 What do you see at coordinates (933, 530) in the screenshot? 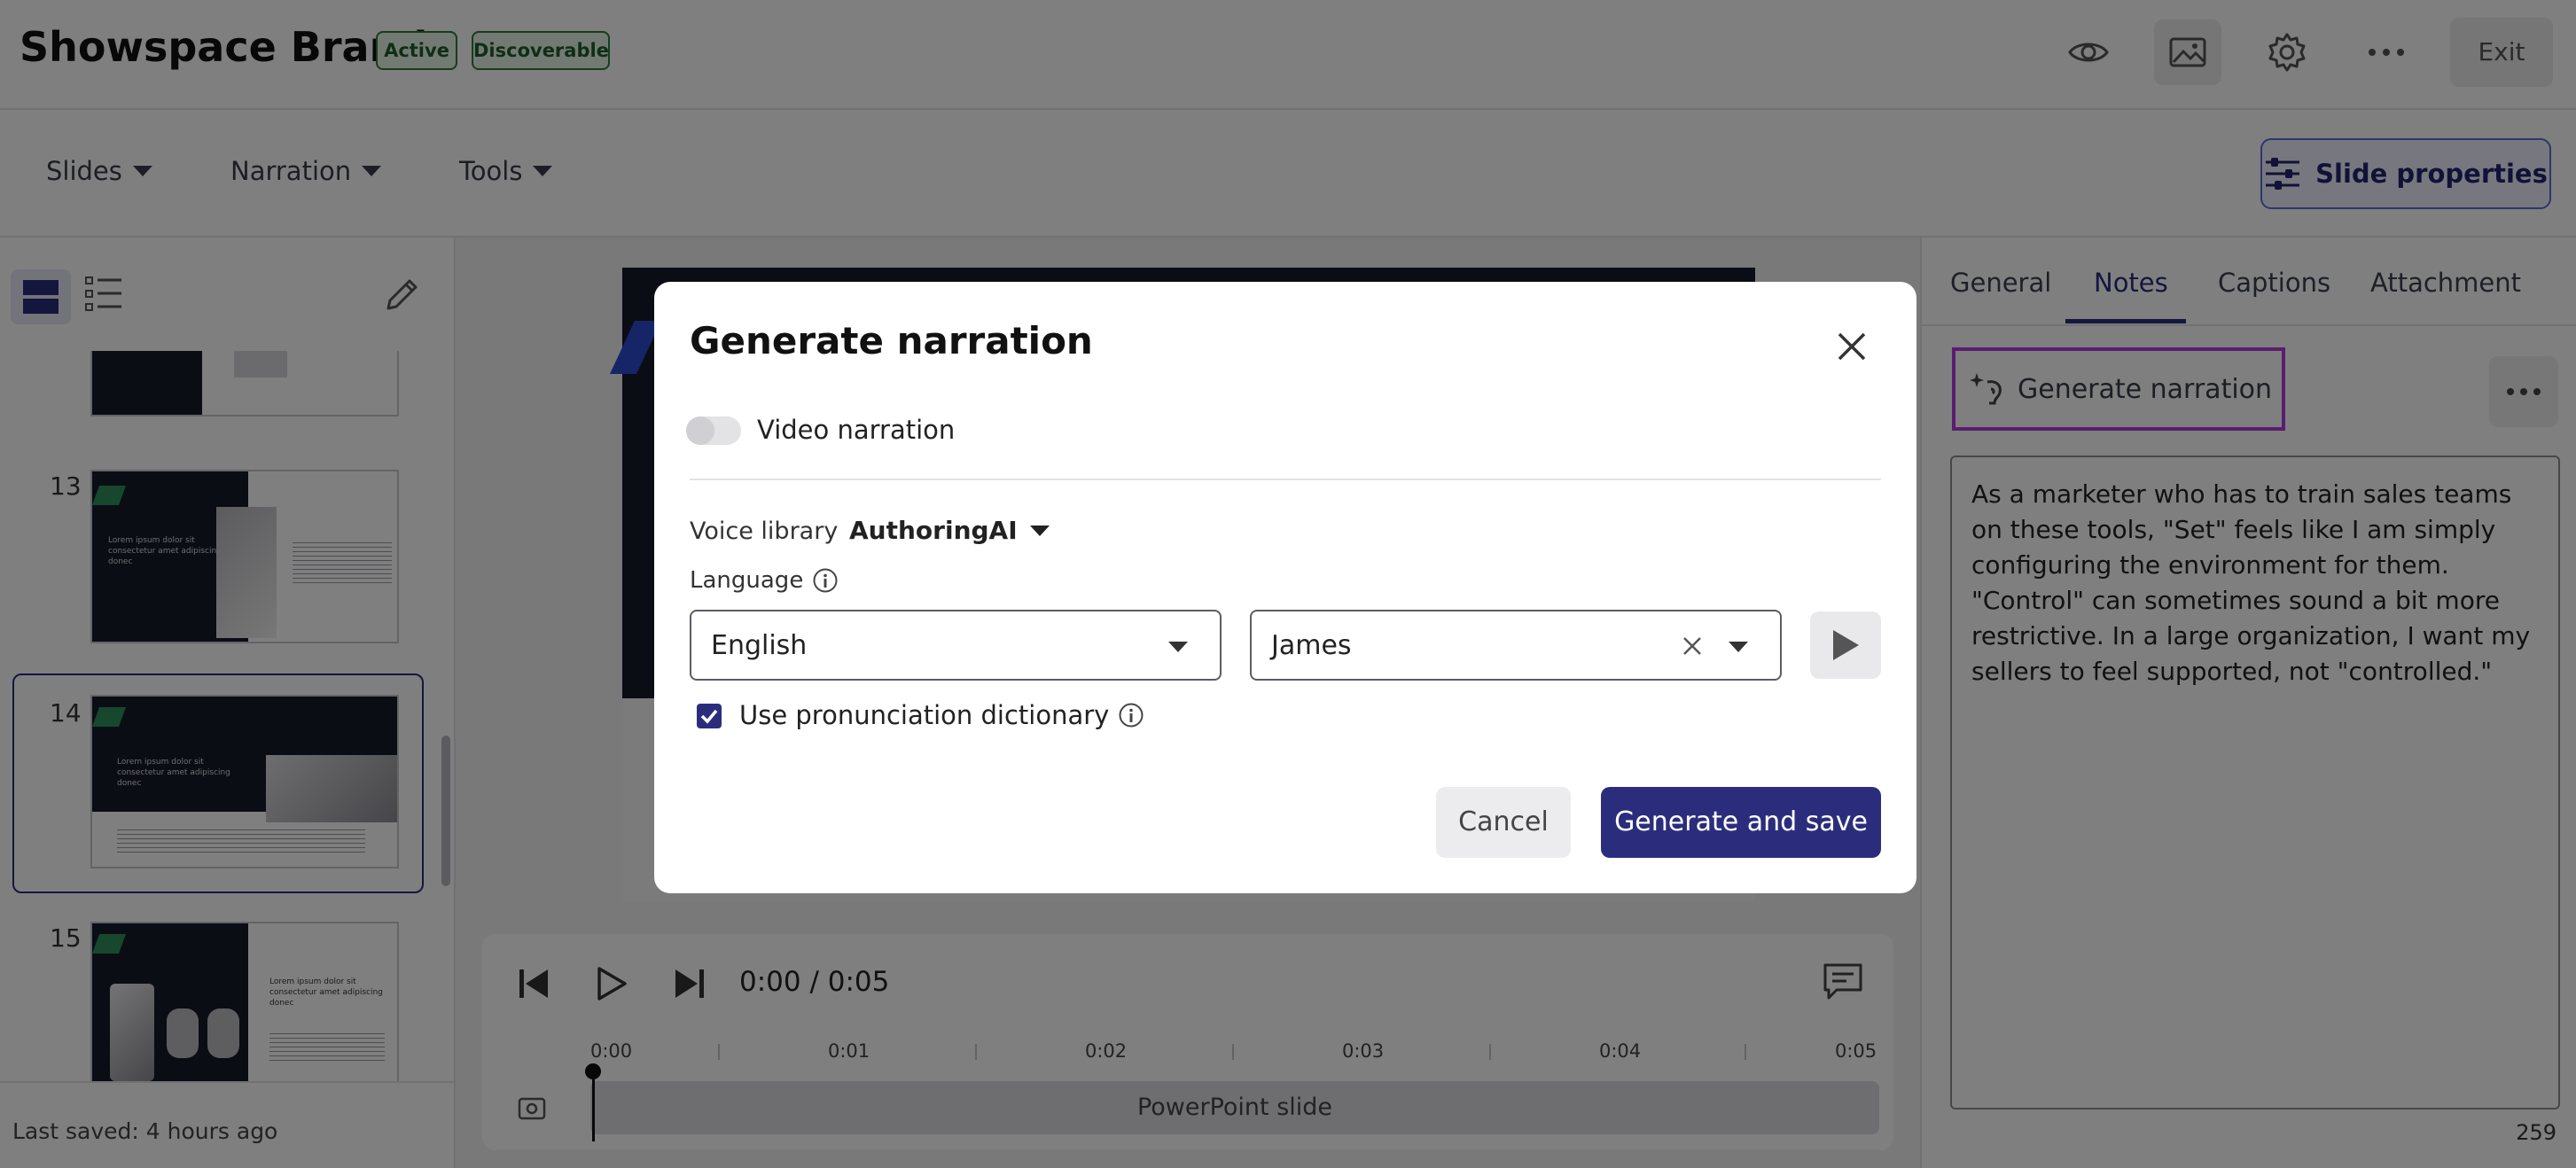
I see `voice-library-value: AuthoringAI` at bounding box center [933, 530].